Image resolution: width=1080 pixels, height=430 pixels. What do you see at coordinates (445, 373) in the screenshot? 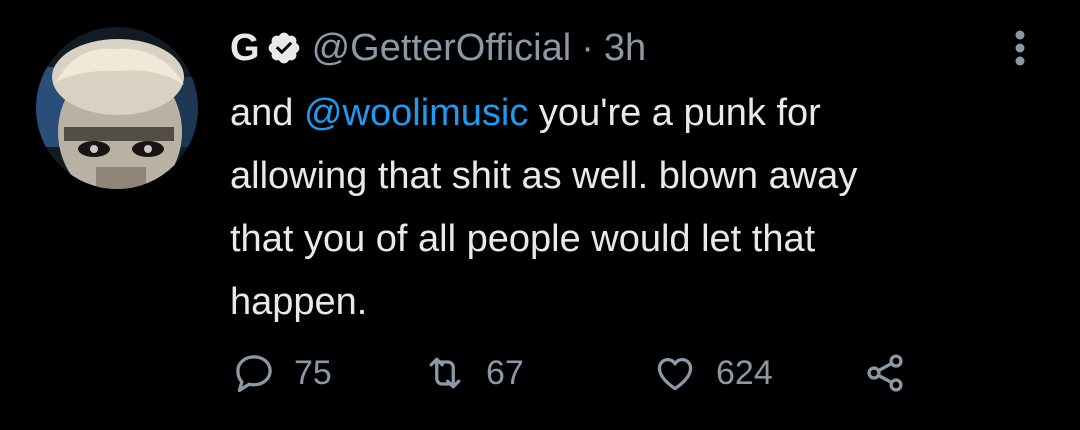
I see `retweet-icon` at bounding box center [445, 373].